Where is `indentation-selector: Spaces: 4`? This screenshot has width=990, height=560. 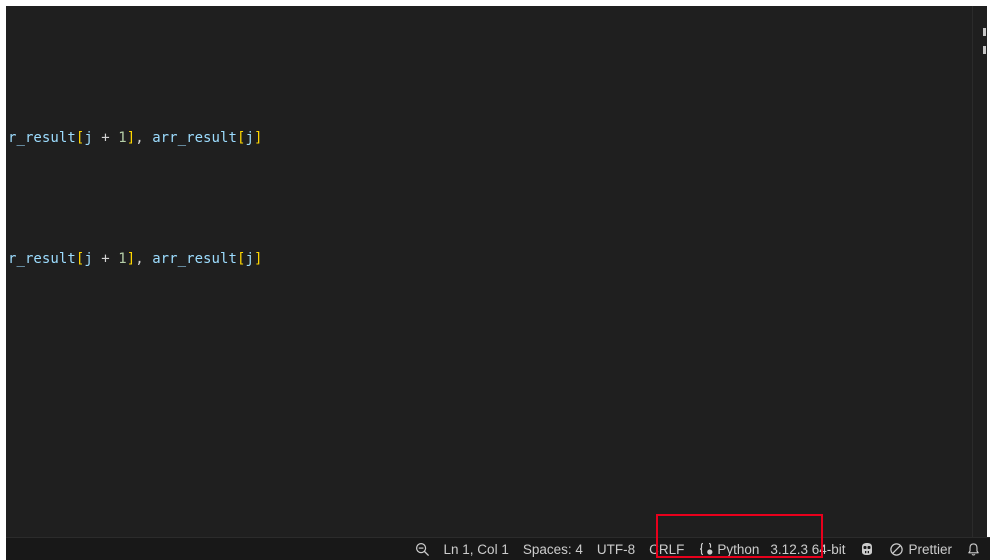
indentation-selector: Spaces: 4 is located at coordinates (553, 549).